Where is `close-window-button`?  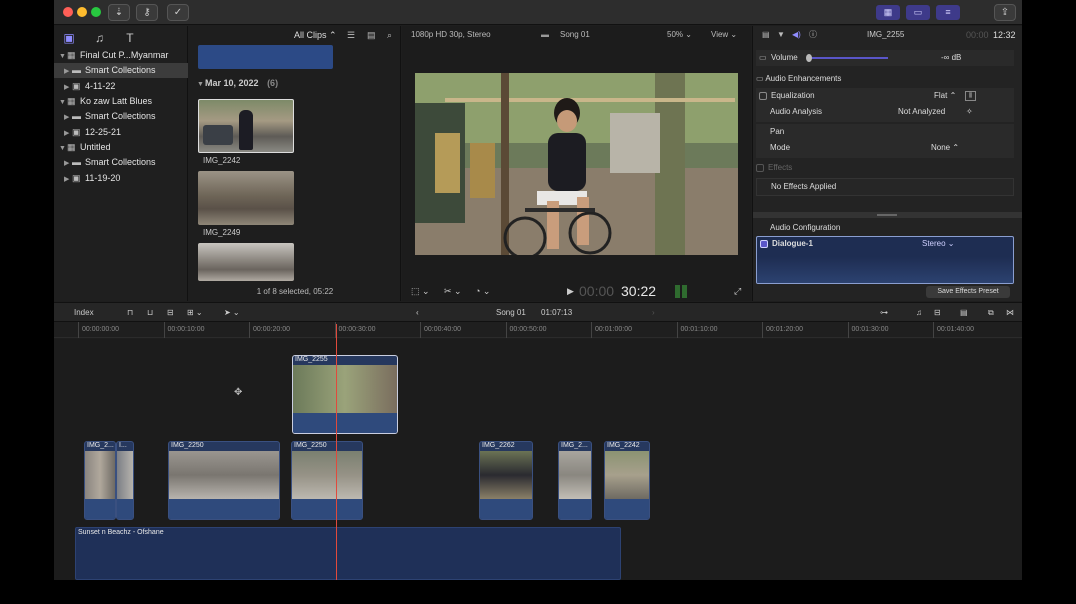
close-window-button is located at coordinates (68, 12).